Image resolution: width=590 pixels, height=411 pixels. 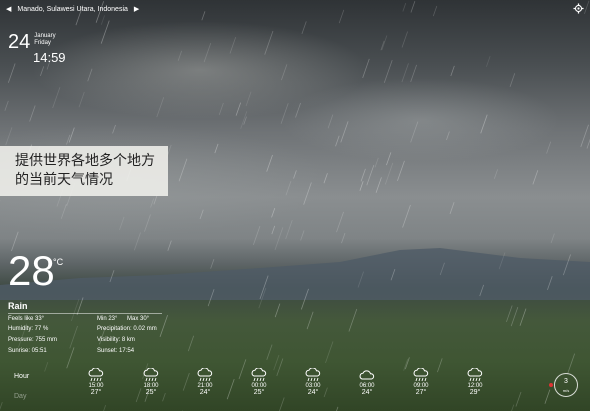 I want to click on min-temp: Min 23°, so click(x=107, y=319).